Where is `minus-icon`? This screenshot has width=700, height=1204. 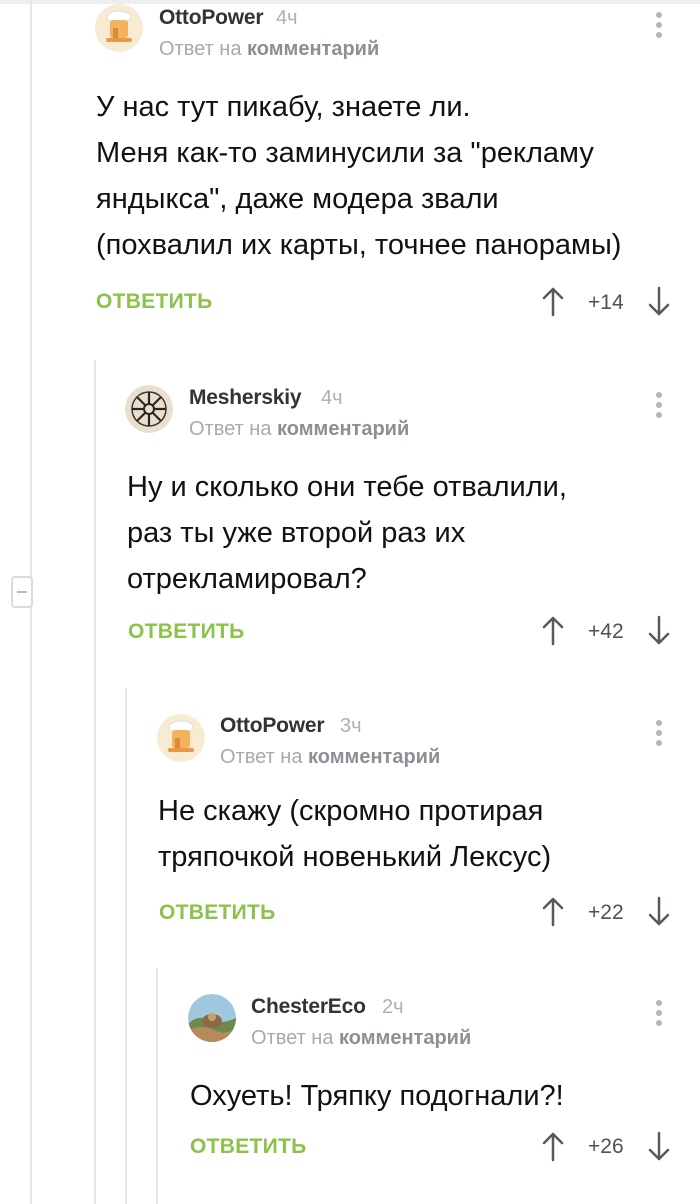 minus-icon is located at coordinates (22, 592).